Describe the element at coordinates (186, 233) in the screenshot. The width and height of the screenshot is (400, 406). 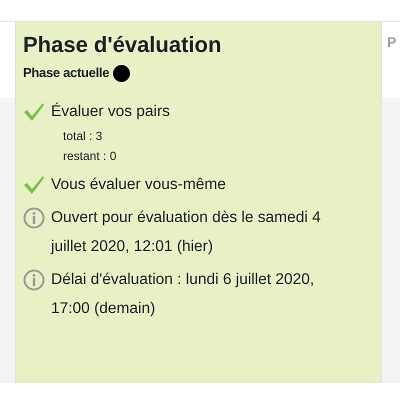
I see `info-text: Ouvert pour évaluation dès le samedi 4 juillet 2020, 12:01 (hier)` at that location.